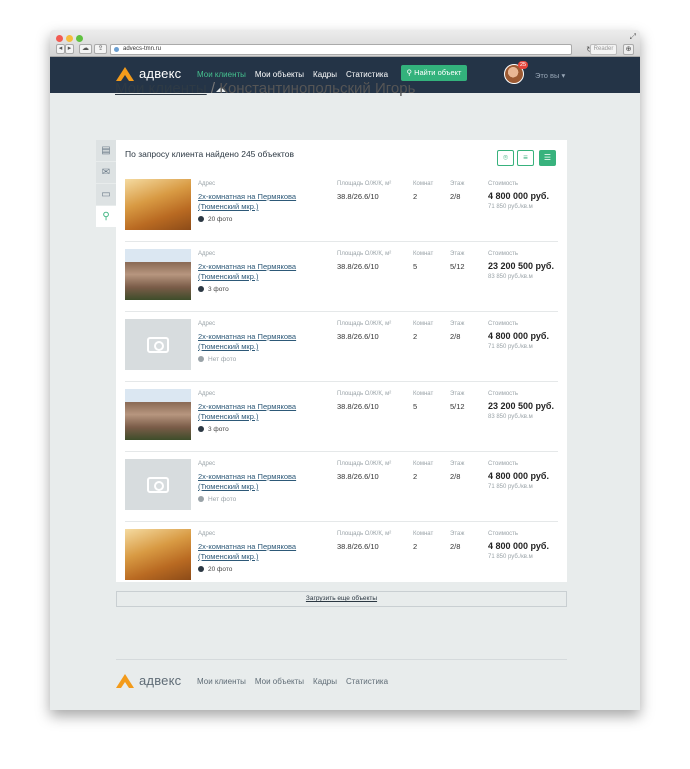 Image resolution: width=690 pixels, height=769 pixels. Describe the element at coordinates (367, 681) in the screenshot. I see `footer-nav-statistics: Статистика` at that location.